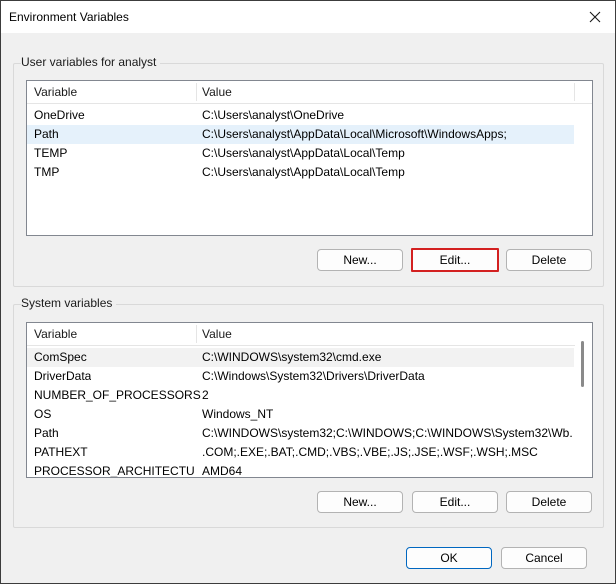 This screenshot has width=616, height=584. What do you see at coordinates (205, 395) in the screenshot?
I see `variable-value: 2` at bounding box center [205, 395].